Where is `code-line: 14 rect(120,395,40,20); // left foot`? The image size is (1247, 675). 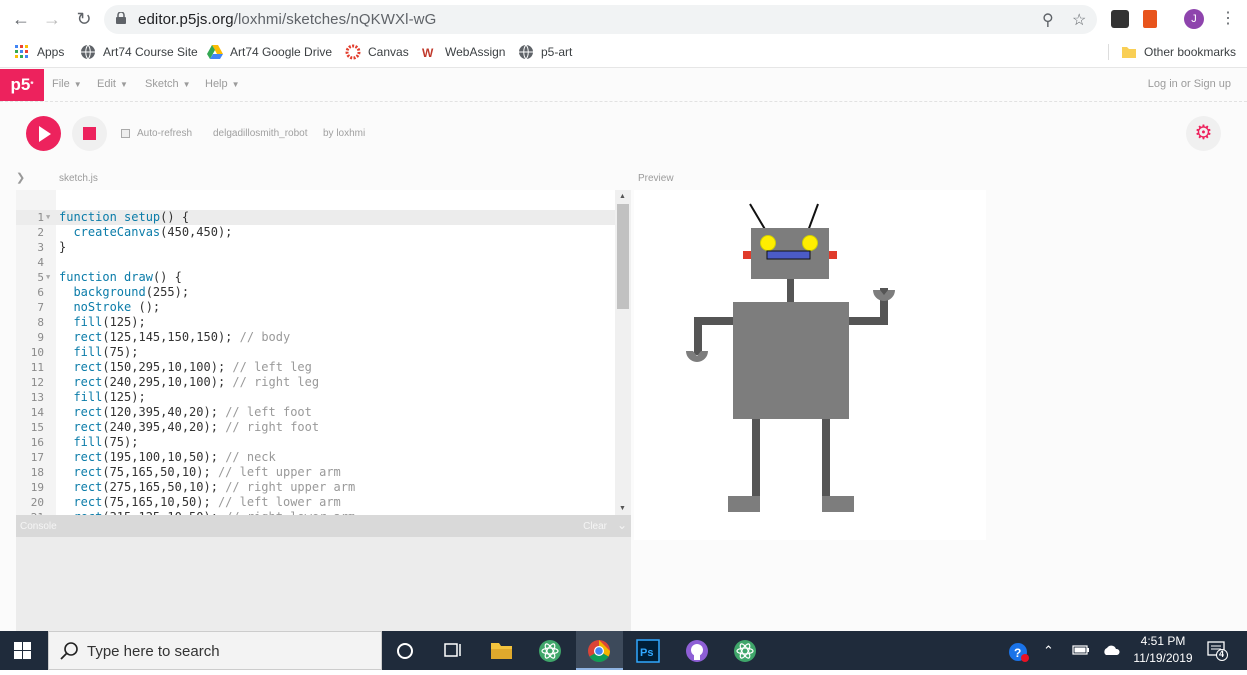 code-line: 14 rect(120,395,40,20); // left foot is located at coordinates (316, 412).